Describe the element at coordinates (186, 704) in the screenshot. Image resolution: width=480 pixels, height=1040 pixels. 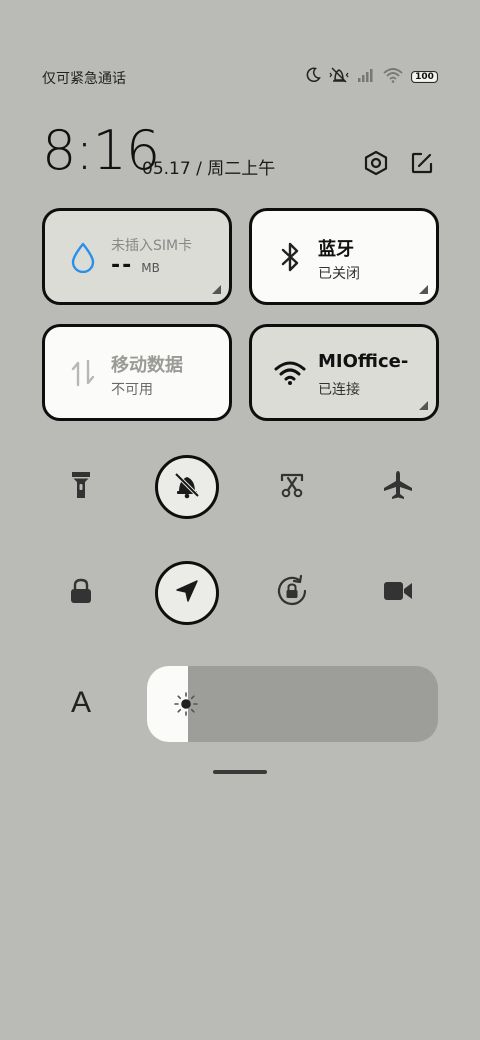
I see `sun-icon` at that location.